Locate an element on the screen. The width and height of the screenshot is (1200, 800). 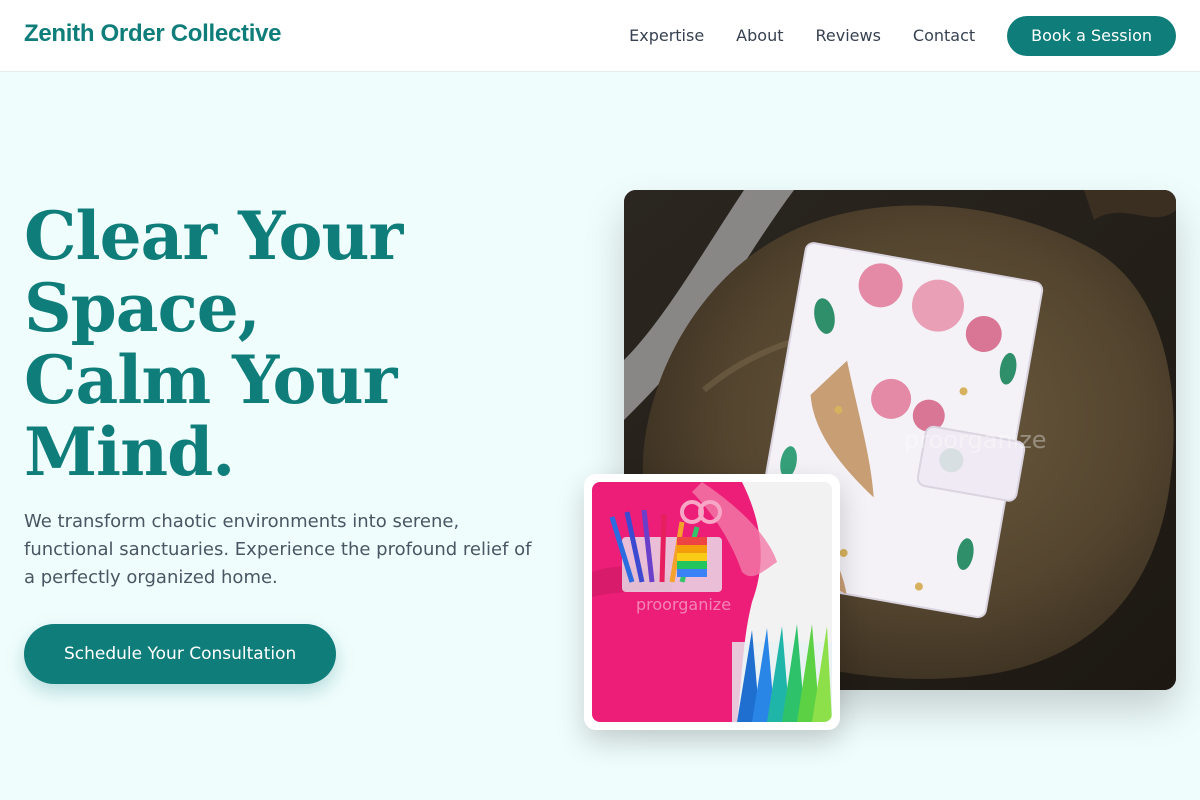
nav-link-reviews: Reviews is located at coordinates (847, 36).